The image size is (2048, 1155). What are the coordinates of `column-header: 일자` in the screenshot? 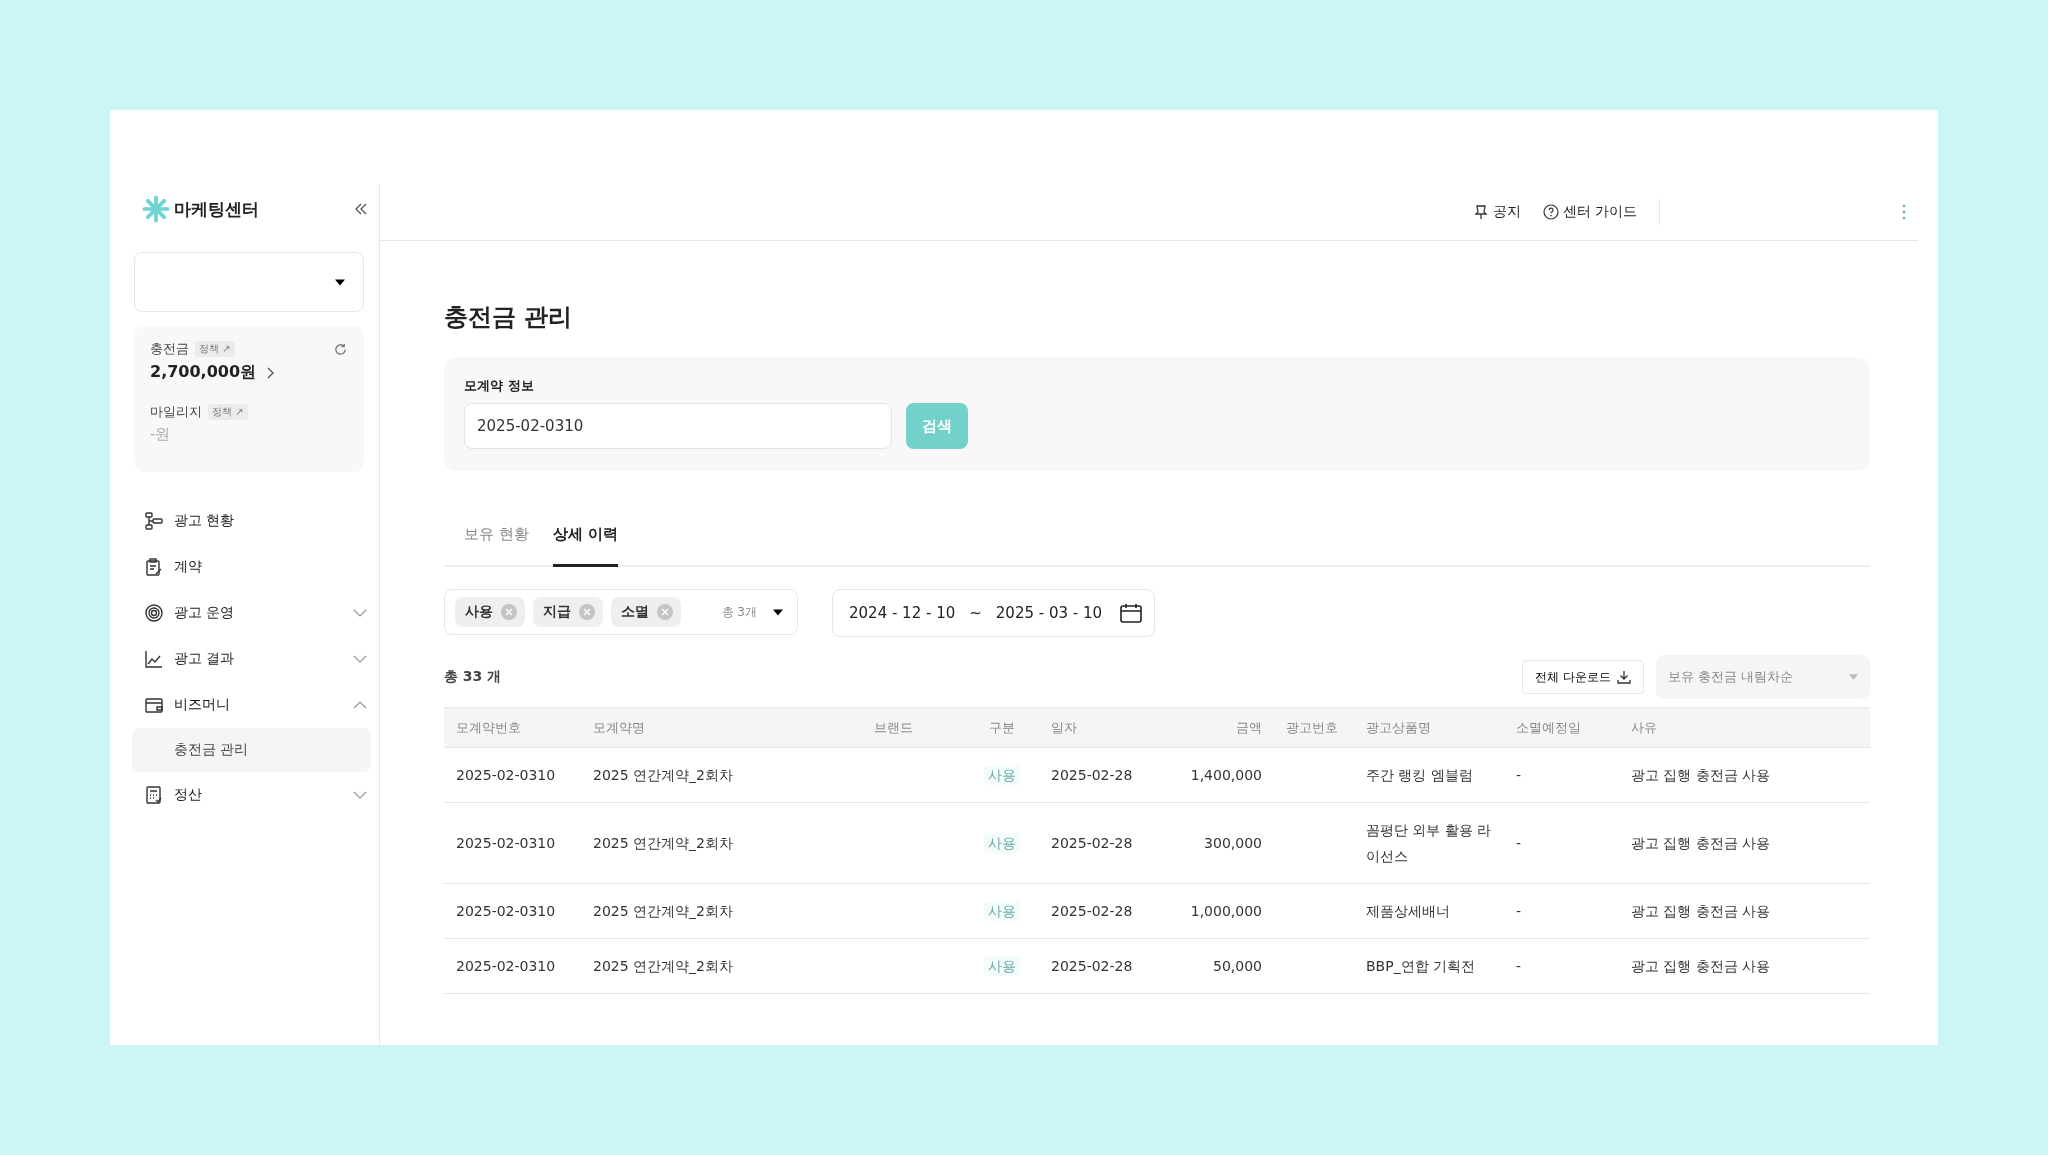 It's located at (1094, 728).